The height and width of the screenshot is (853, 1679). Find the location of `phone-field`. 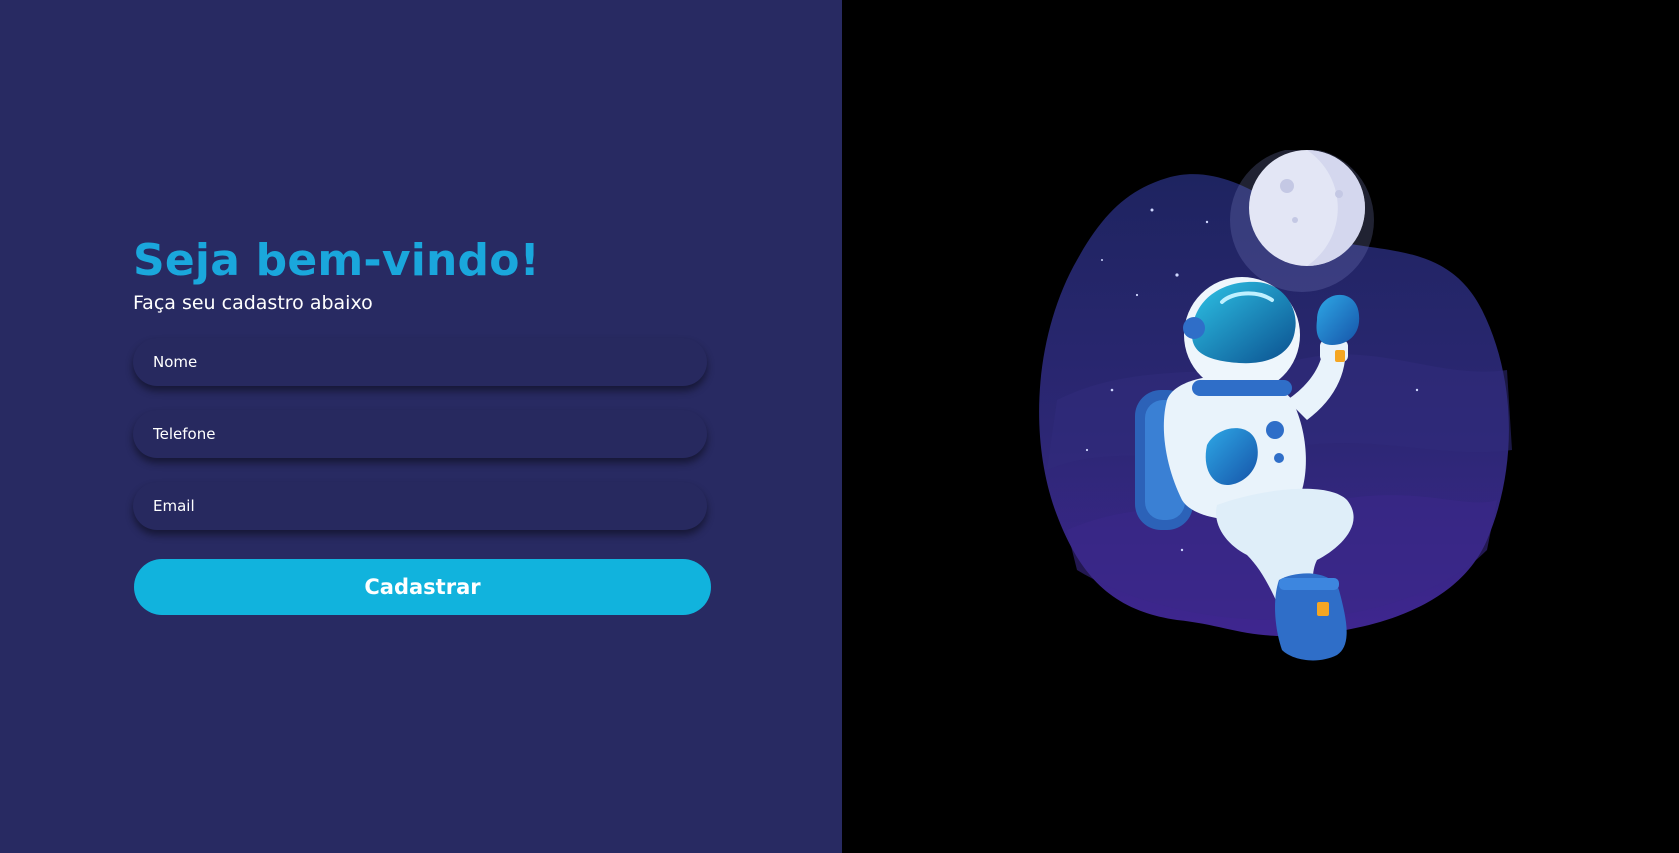

phone-field is located at coordinates (420, 434).